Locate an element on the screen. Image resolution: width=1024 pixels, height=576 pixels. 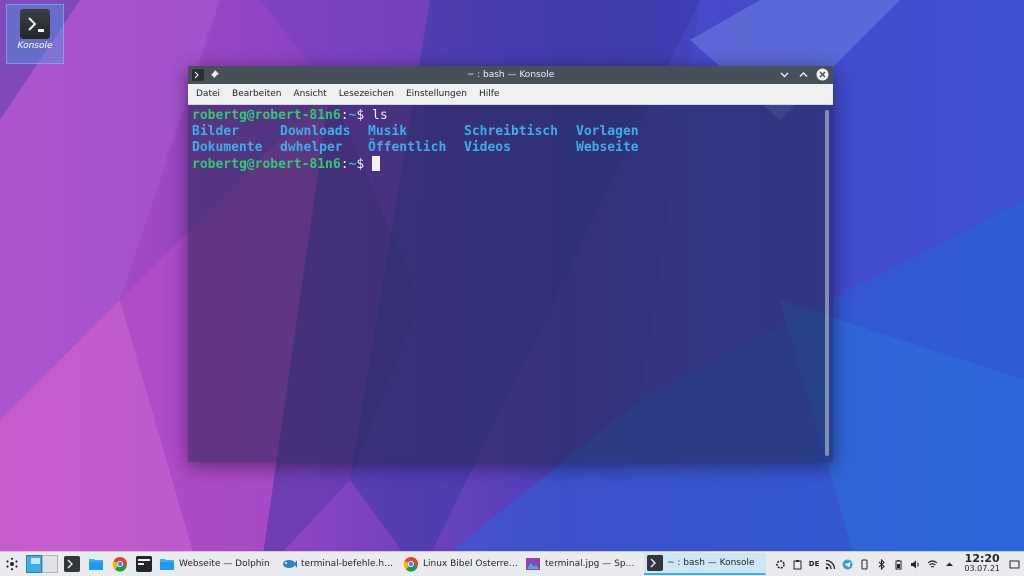
battery-icon is located at coordinates (898, 564).